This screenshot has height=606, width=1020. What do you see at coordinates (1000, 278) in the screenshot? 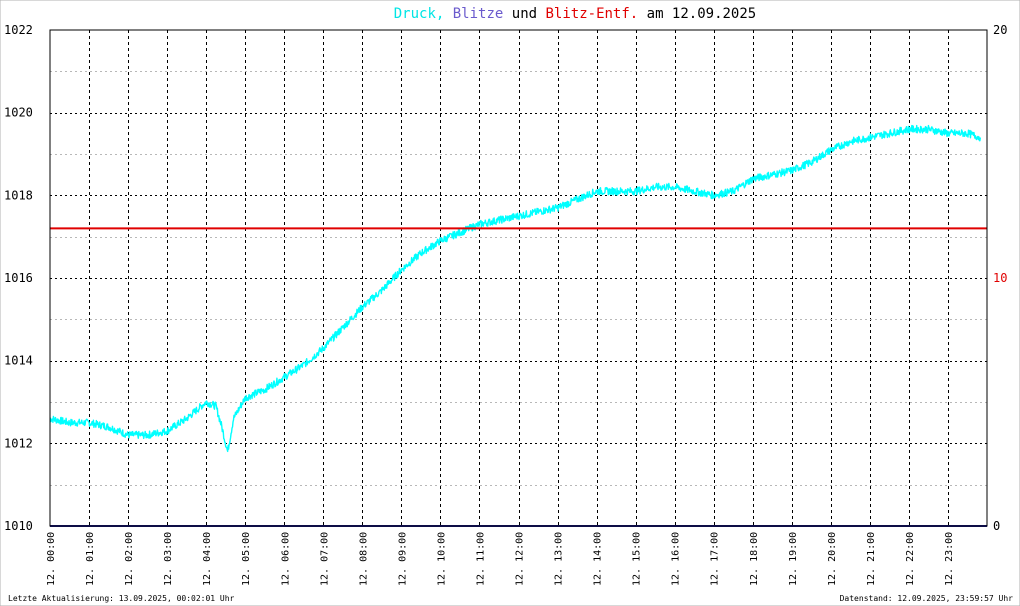
I see `y-right-tick-label: 10` at bounding box center [1000, 278].